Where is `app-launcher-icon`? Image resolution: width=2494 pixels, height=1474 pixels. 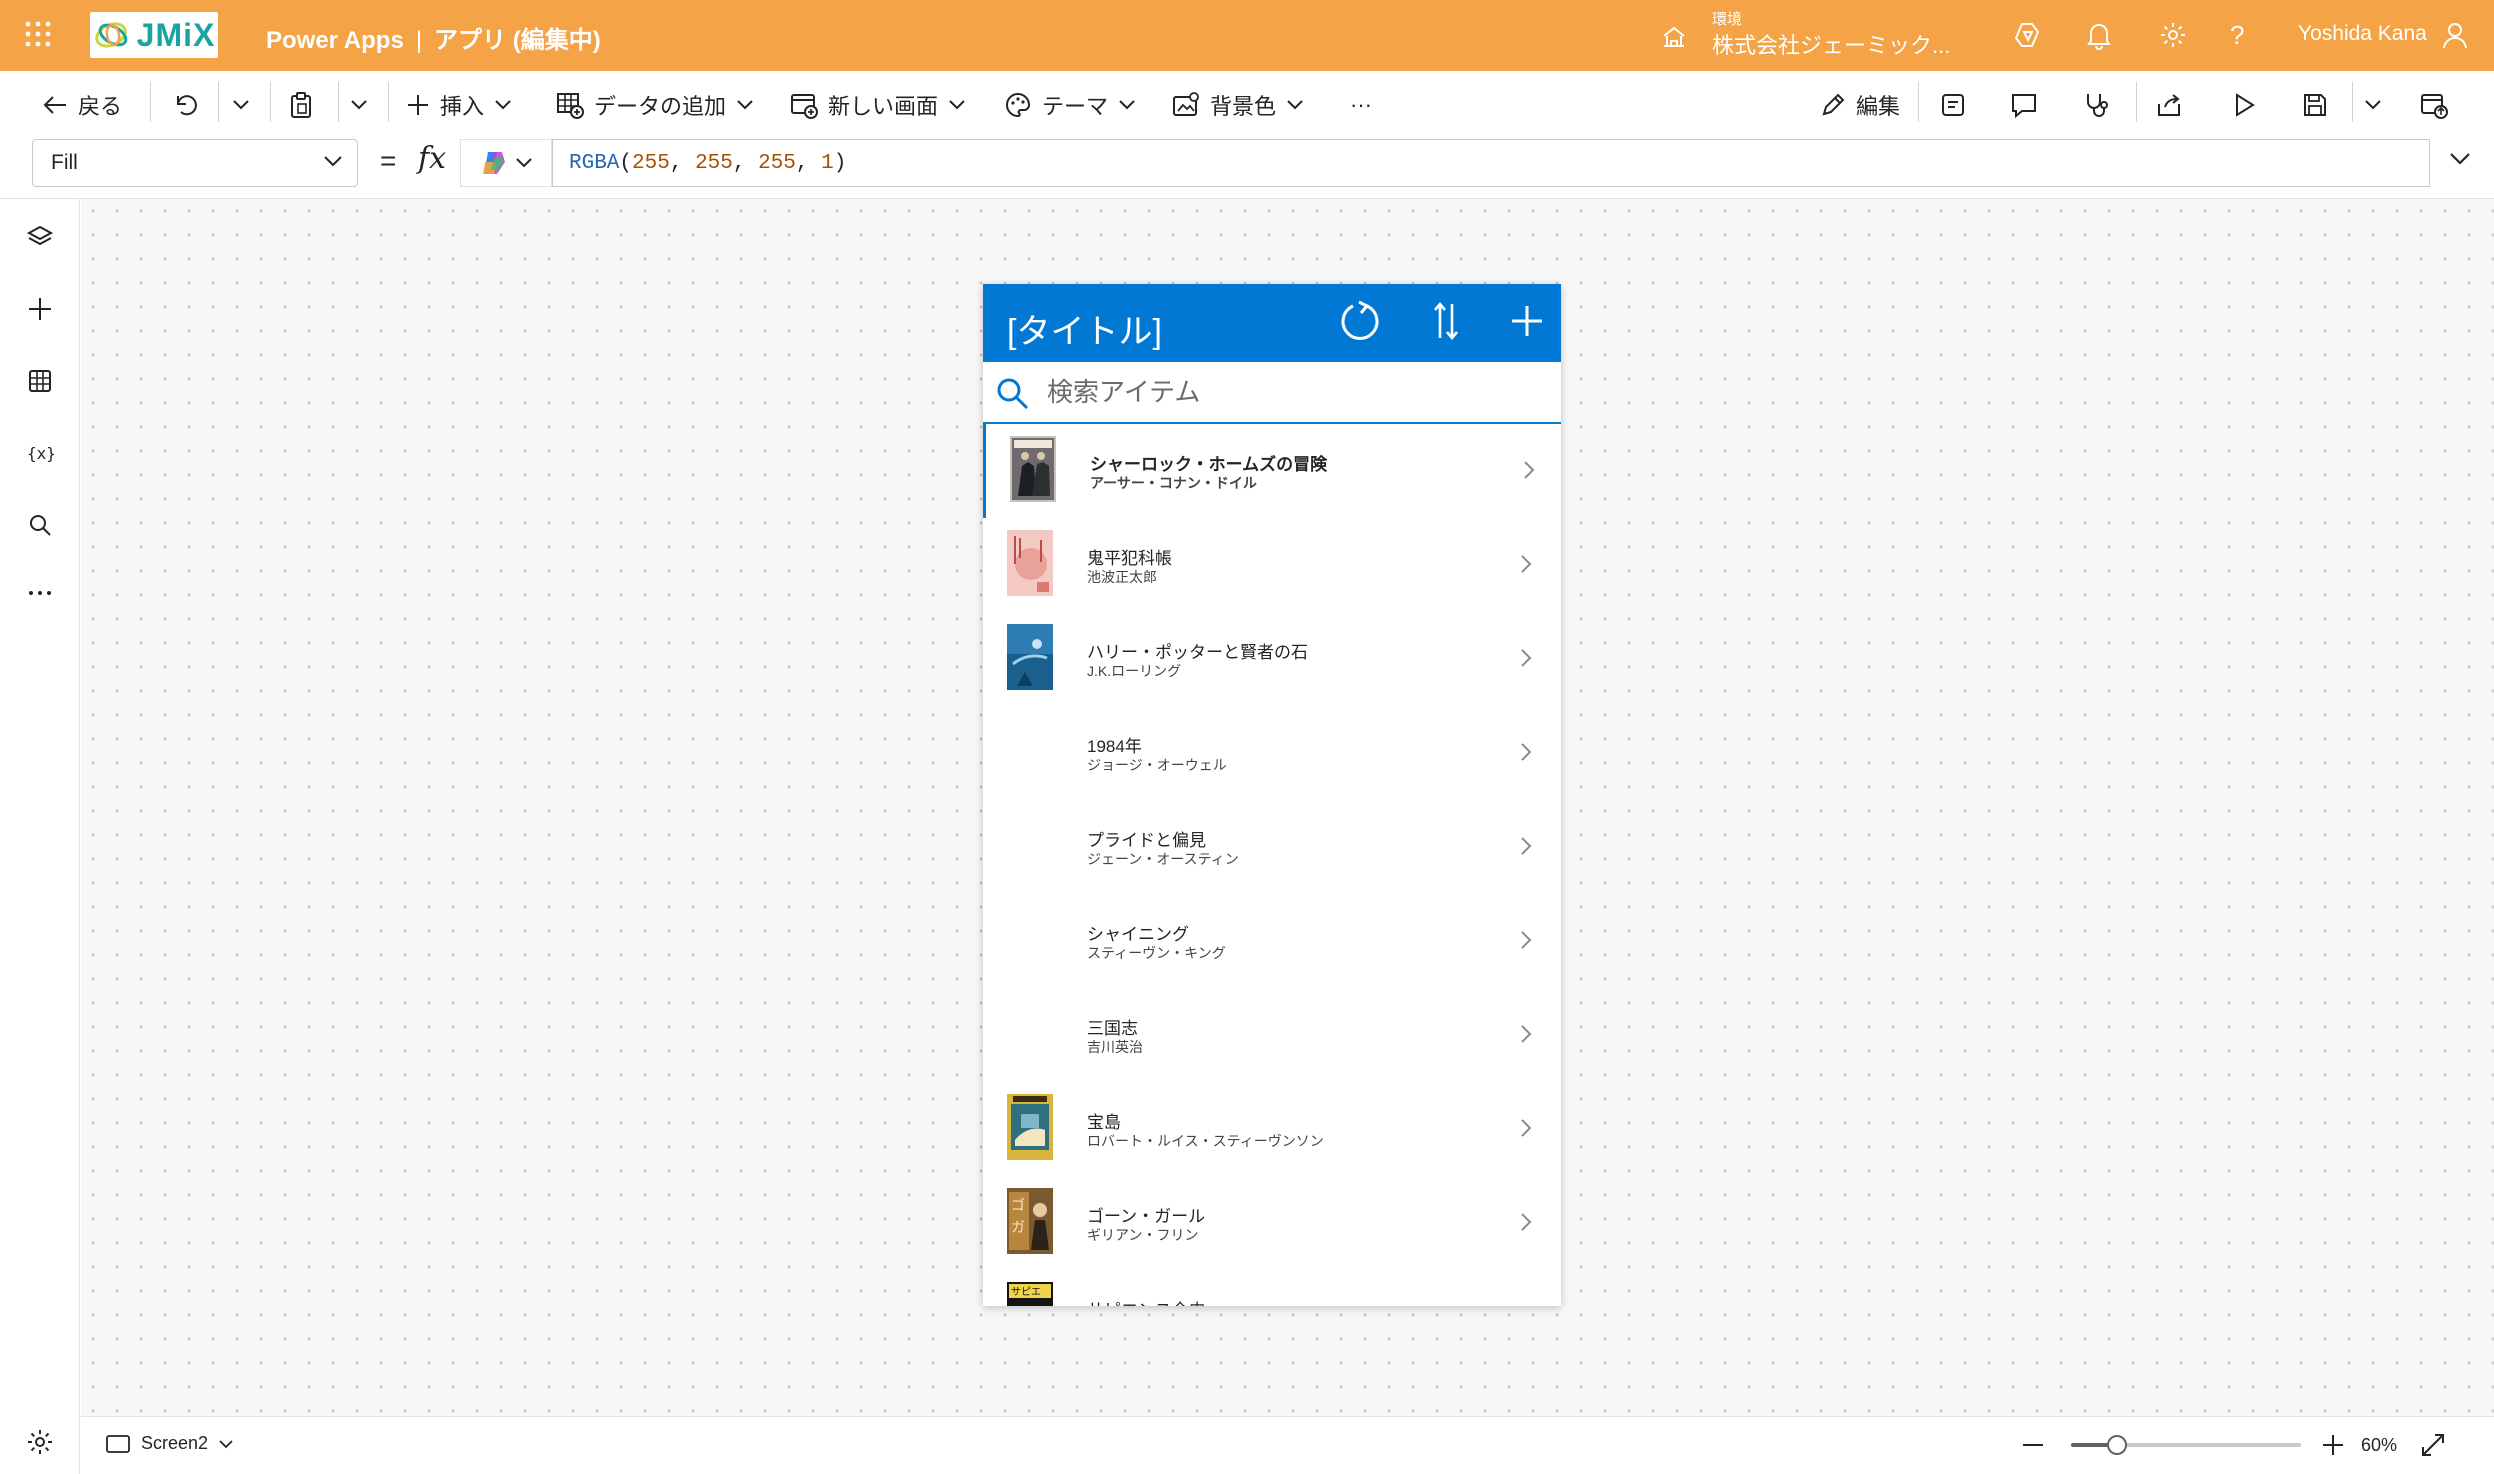
app-launcher-icon is located at coordinates (38, 34).